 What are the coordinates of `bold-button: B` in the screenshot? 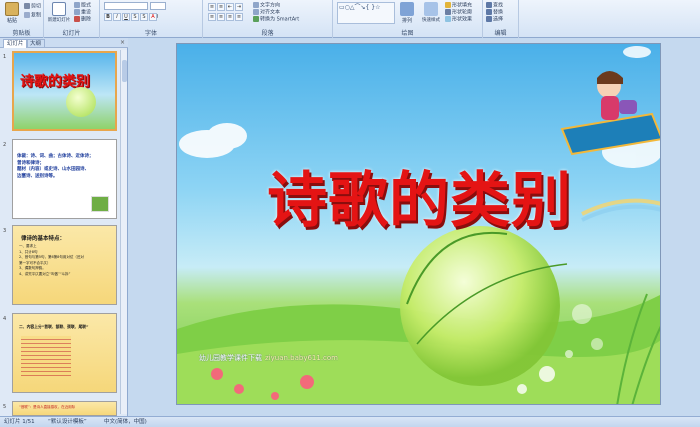 It's located at (108, 17).